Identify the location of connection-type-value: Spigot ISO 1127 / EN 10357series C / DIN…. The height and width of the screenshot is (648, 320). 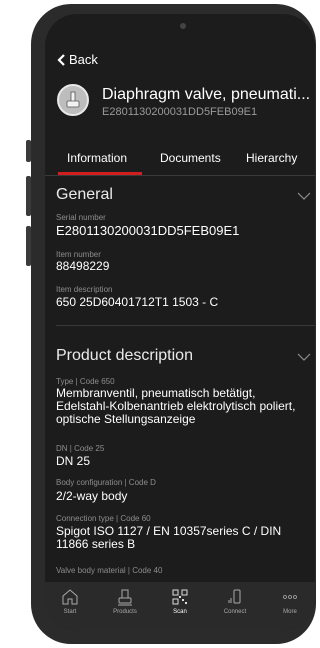
(169, 537).